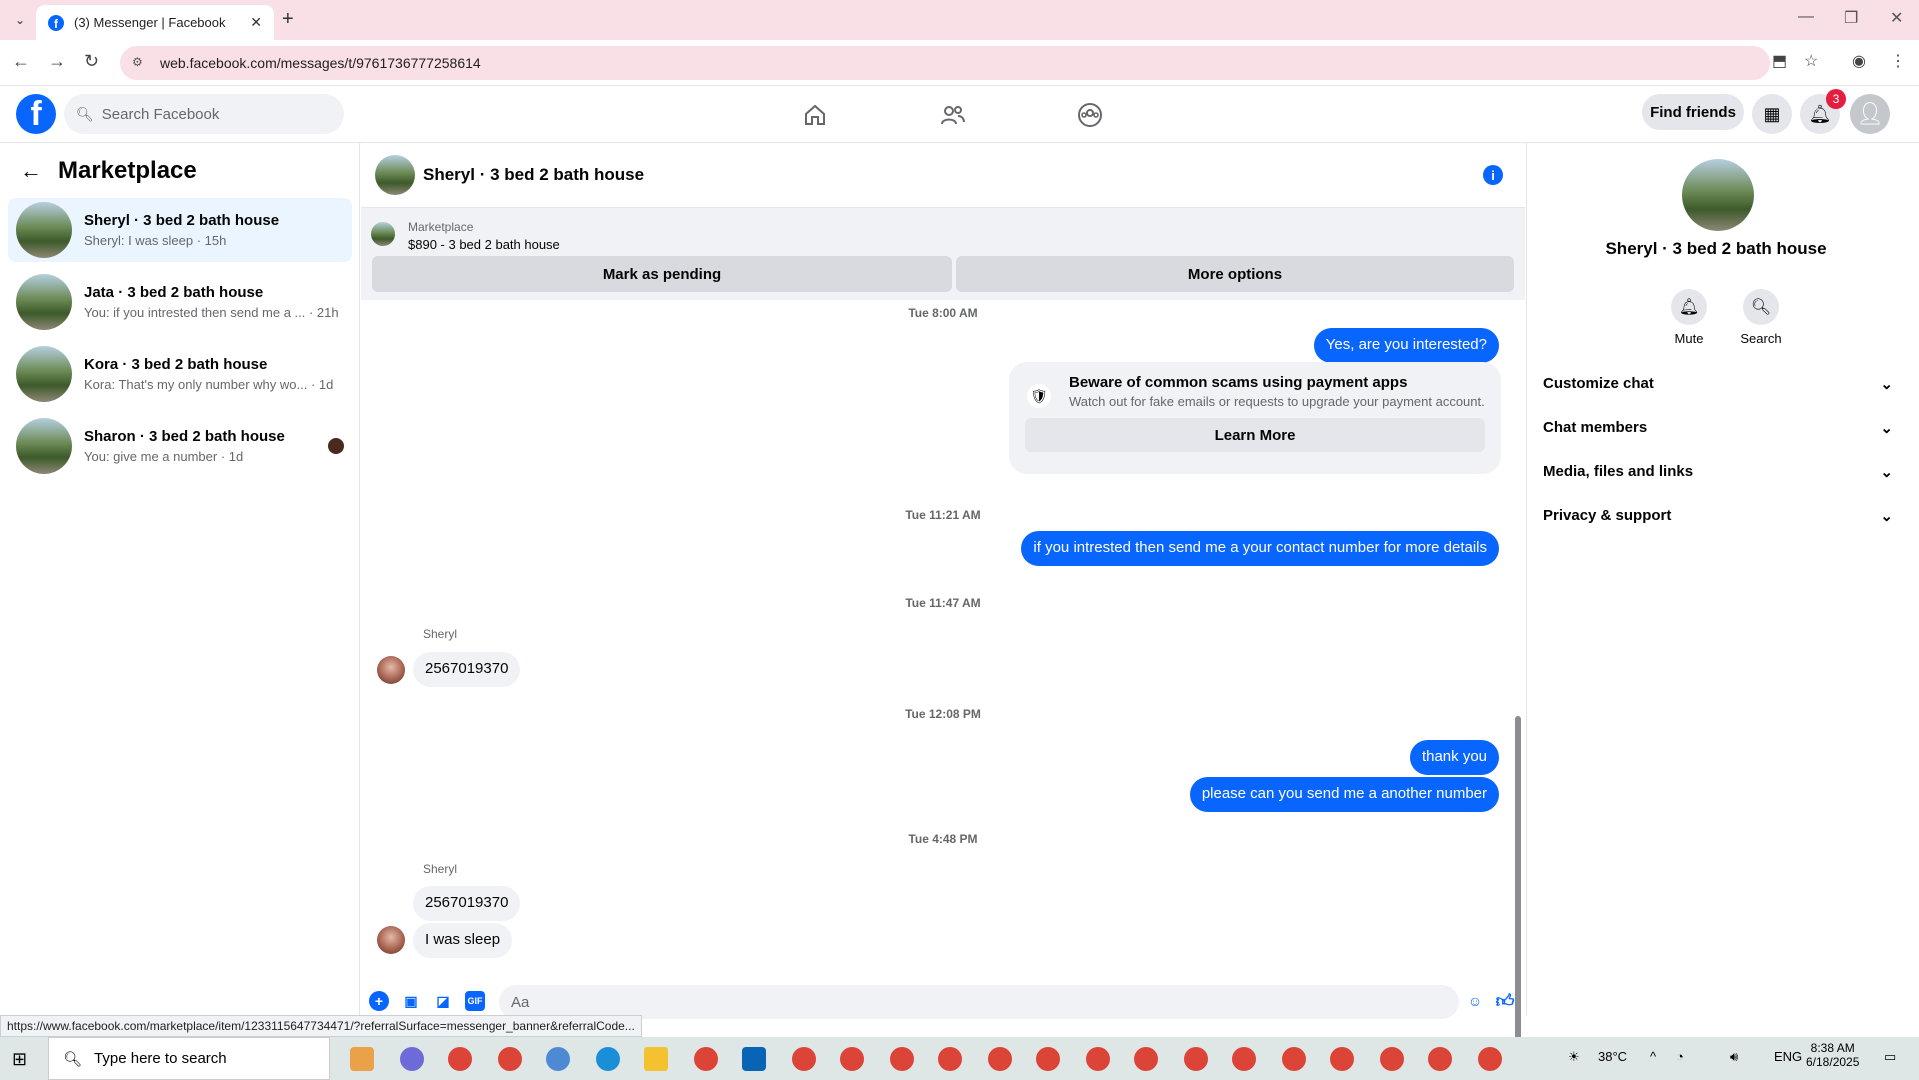 The width and height of the screenshot is (1919, 1080). I want to click on shield-icon: 🛡︎, so click(1039, 396).